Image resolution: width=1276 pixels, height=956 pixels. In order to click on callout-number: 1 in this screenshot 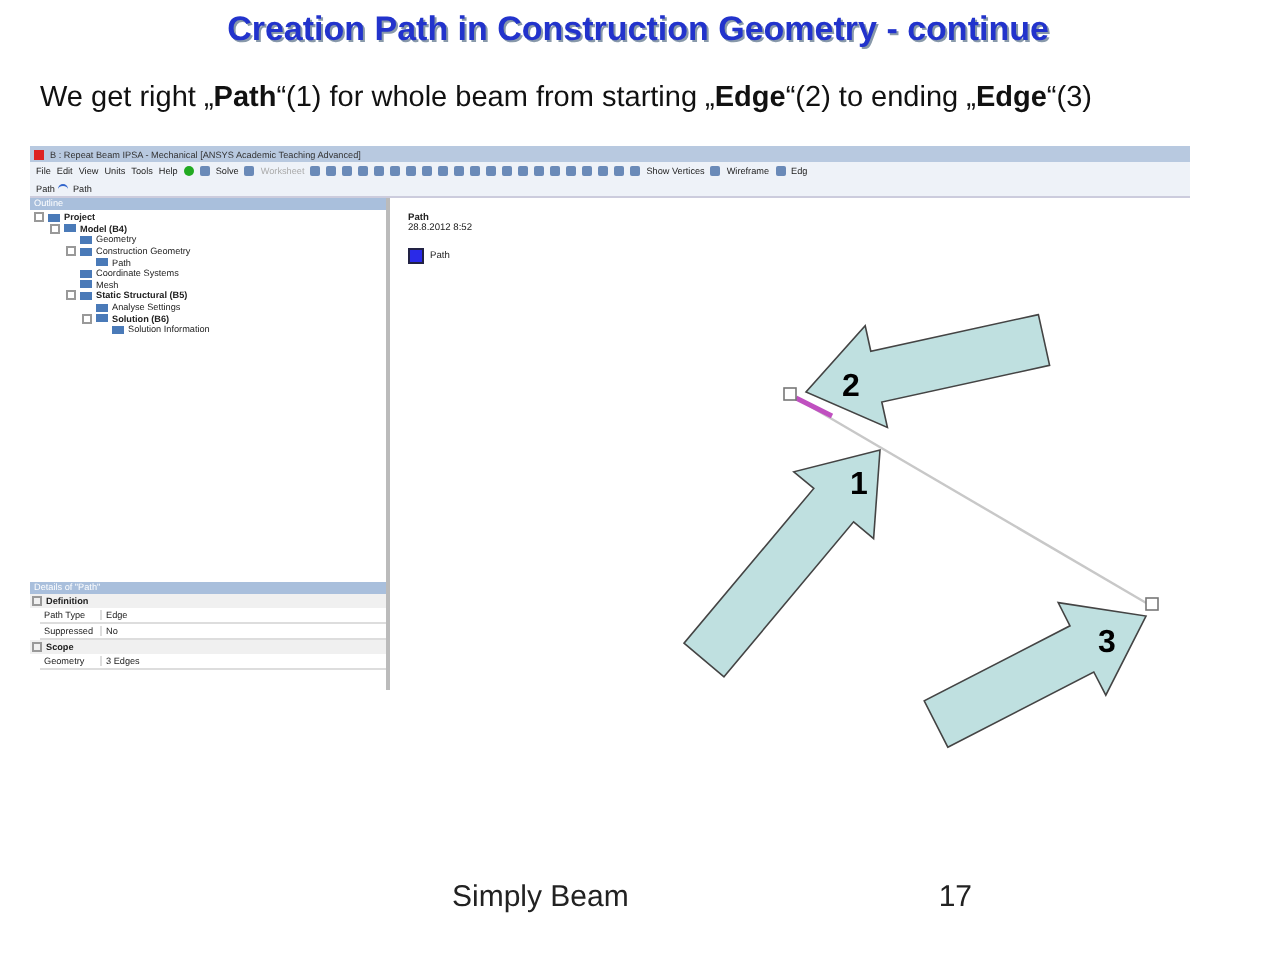, I will do `click(859, 485)`.